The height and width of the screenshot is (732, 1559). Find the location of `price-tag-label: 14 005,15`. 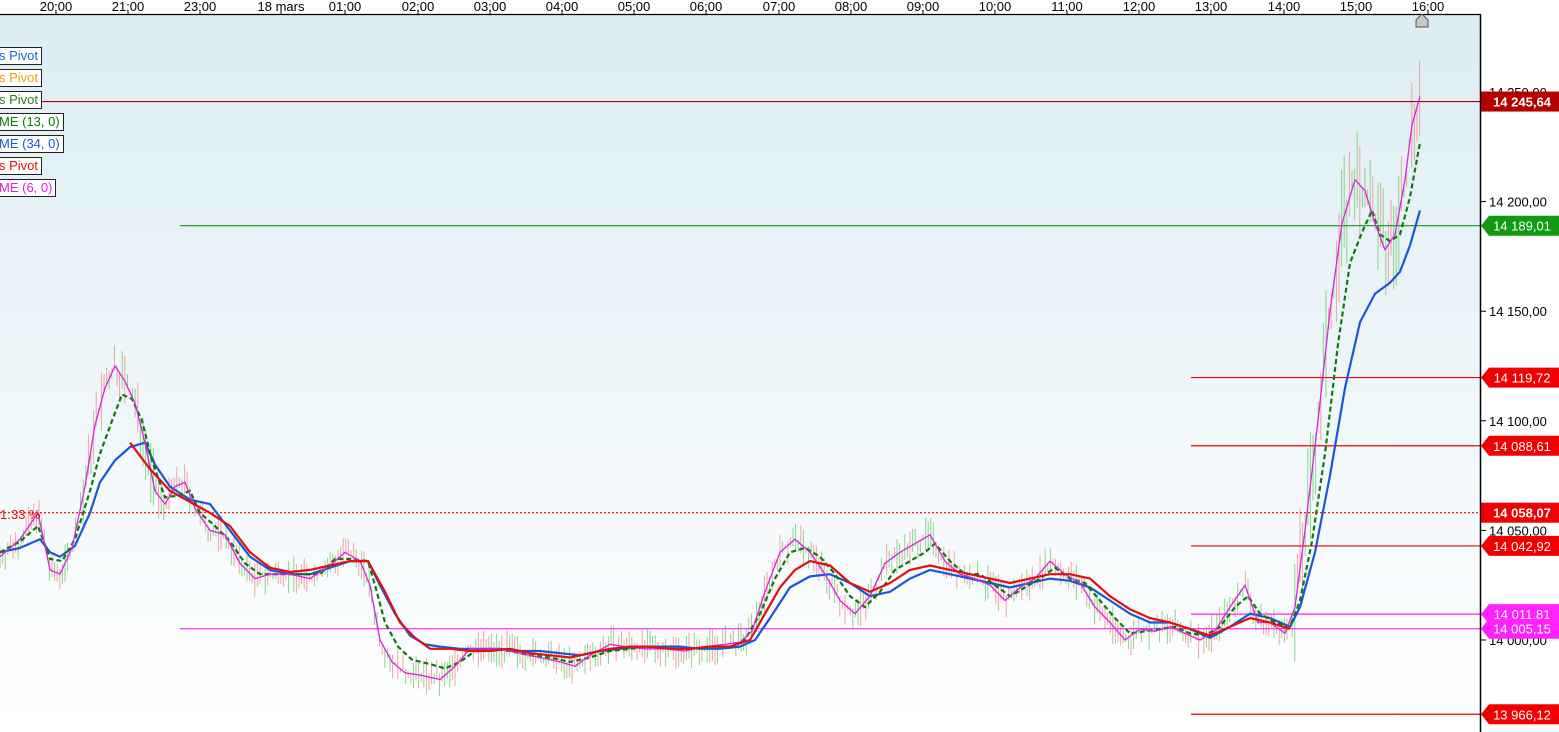

price-tag-label: 14 005,15 is located at coordinates (1522, 629).